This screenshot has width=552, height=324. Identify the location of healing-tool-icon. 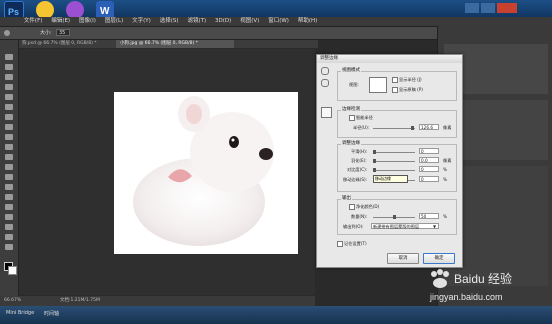
(9, 117).